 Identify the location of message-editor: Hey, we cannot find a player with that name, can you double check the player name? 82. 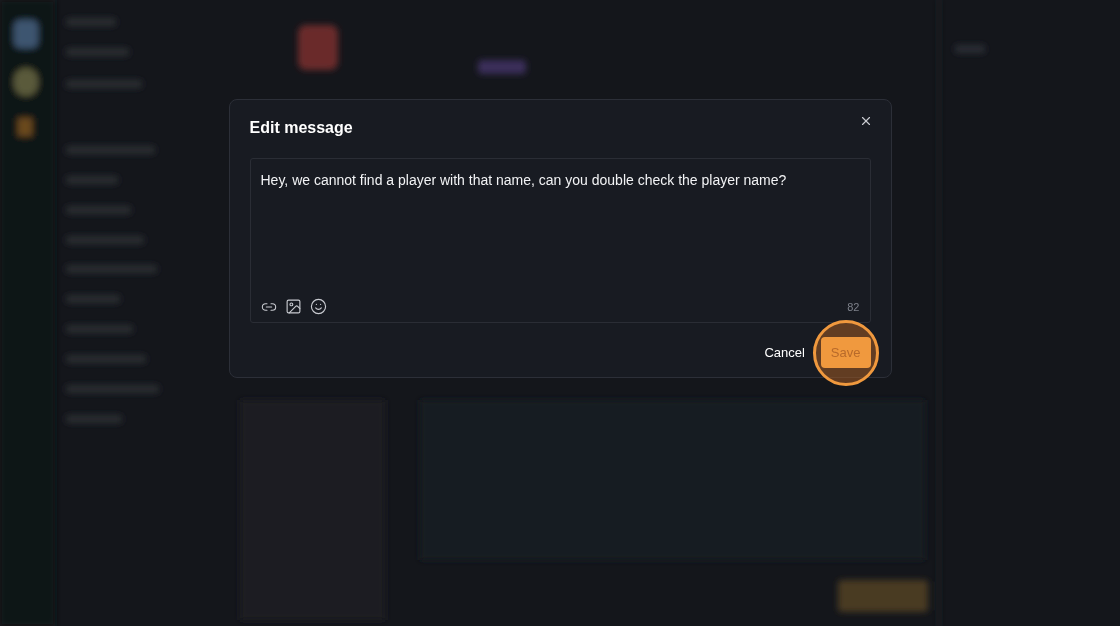
(560, 240).